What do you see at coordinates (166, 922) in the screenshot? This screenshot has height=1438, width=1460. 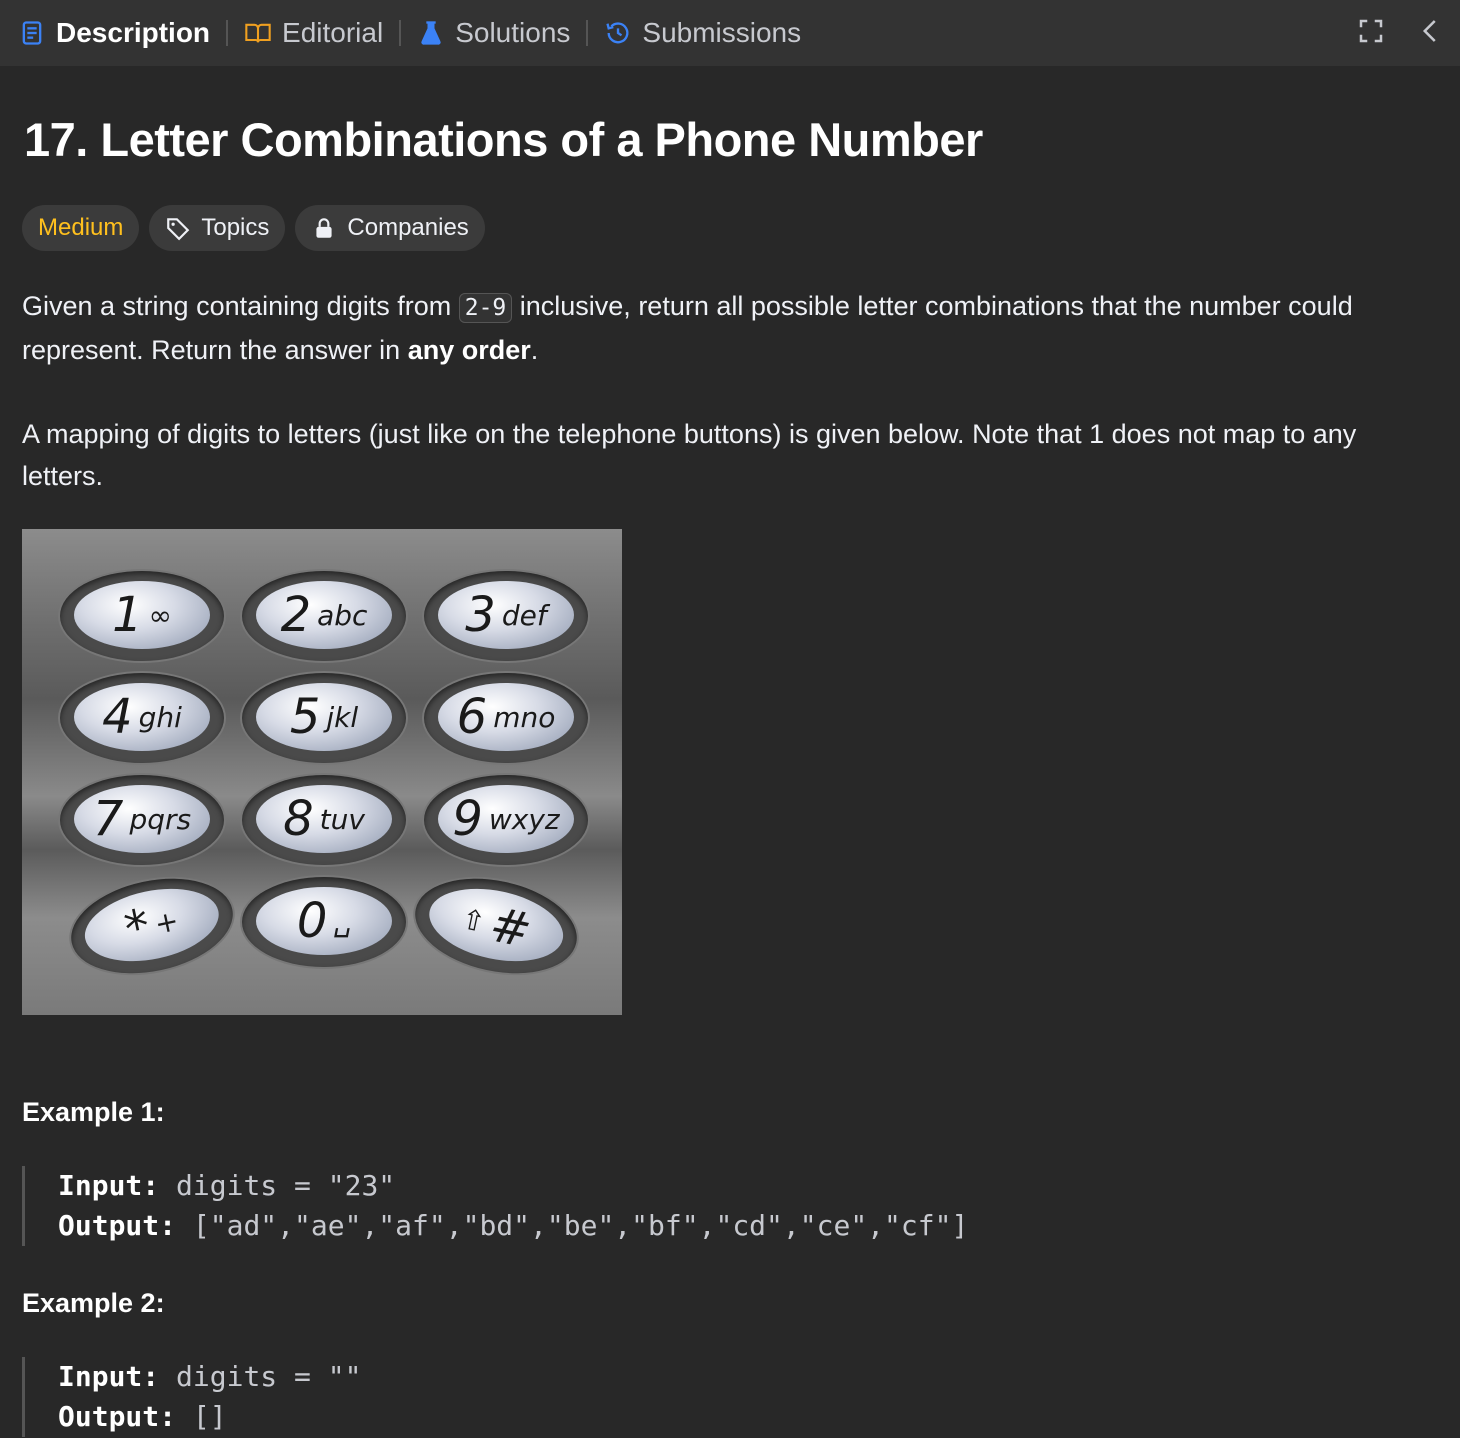 I see `key-letters: +` at bounding box center [166, 922].